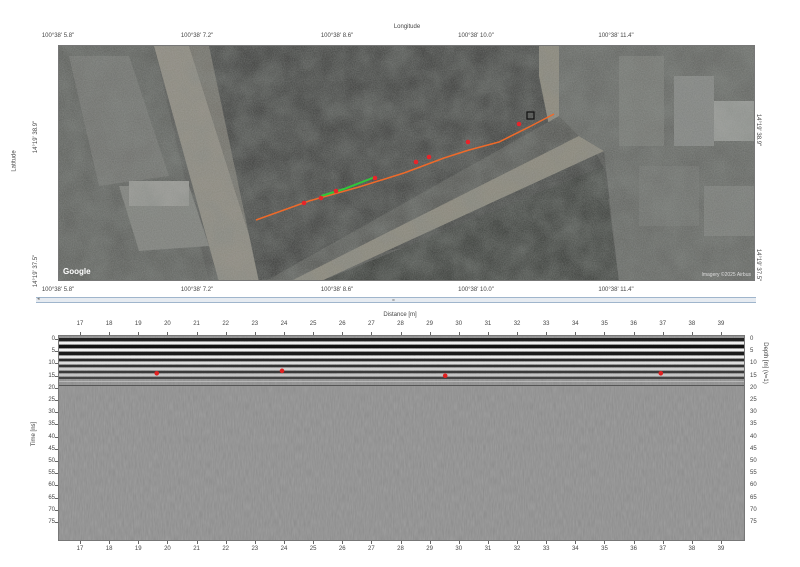 The image size is (800, 567). Describe the element at coordinates (476, 36) in the screenshot. I see `lon-tick-top: 100°38' 10.0"` at that location.